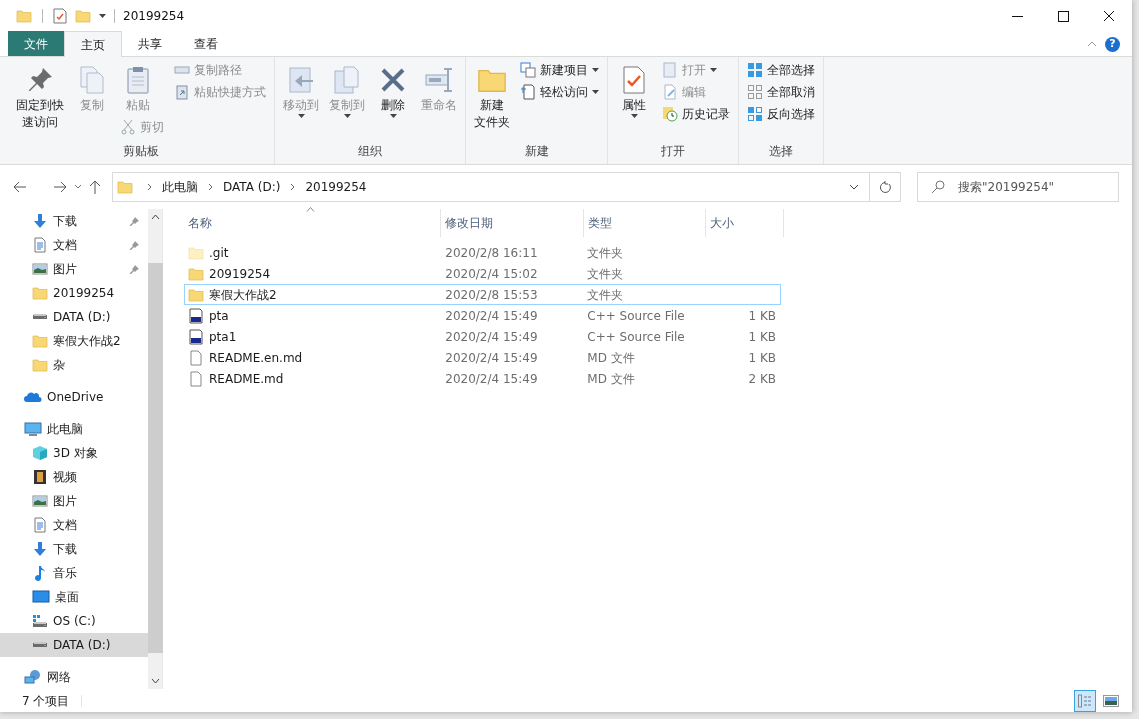 This screenshot has width=1139, height=719. Describe the element at coordinates (1112, 44) in the screenshot. I see `help-button: ?` at that location.